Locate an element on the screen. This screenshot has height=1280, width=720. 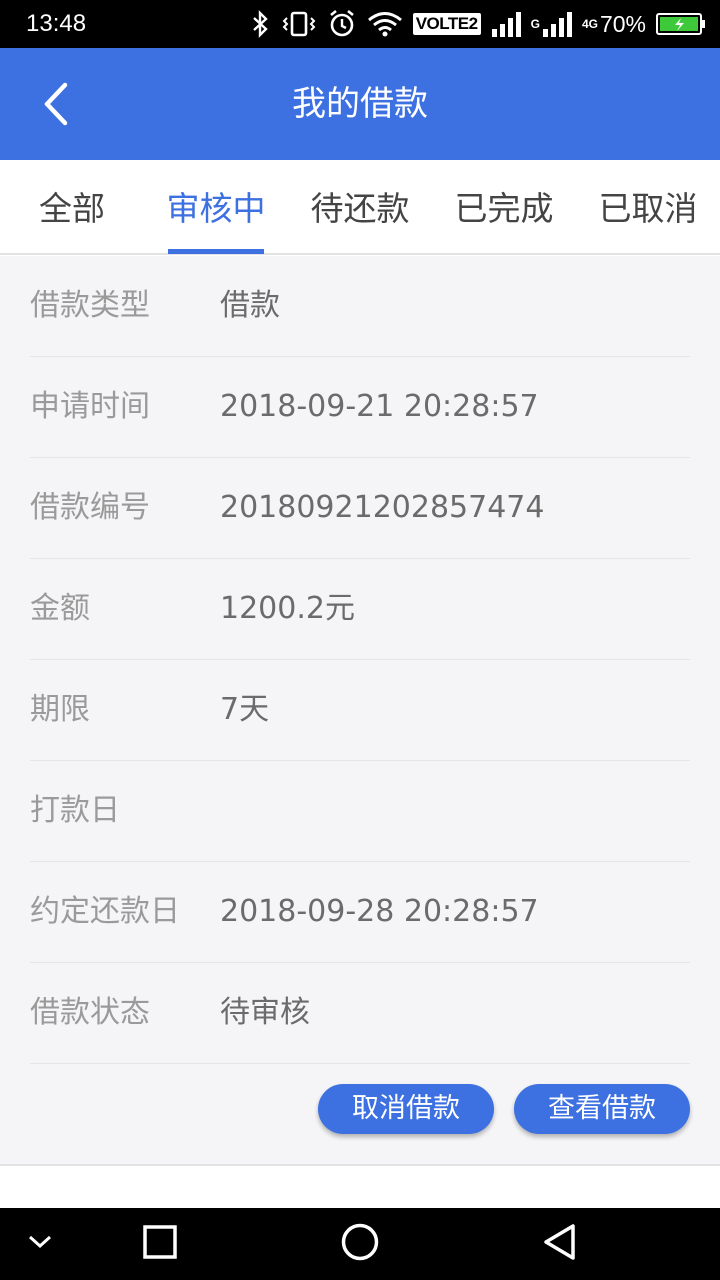
detail-label: 借款状态 is located at coordinates (90, 1012).